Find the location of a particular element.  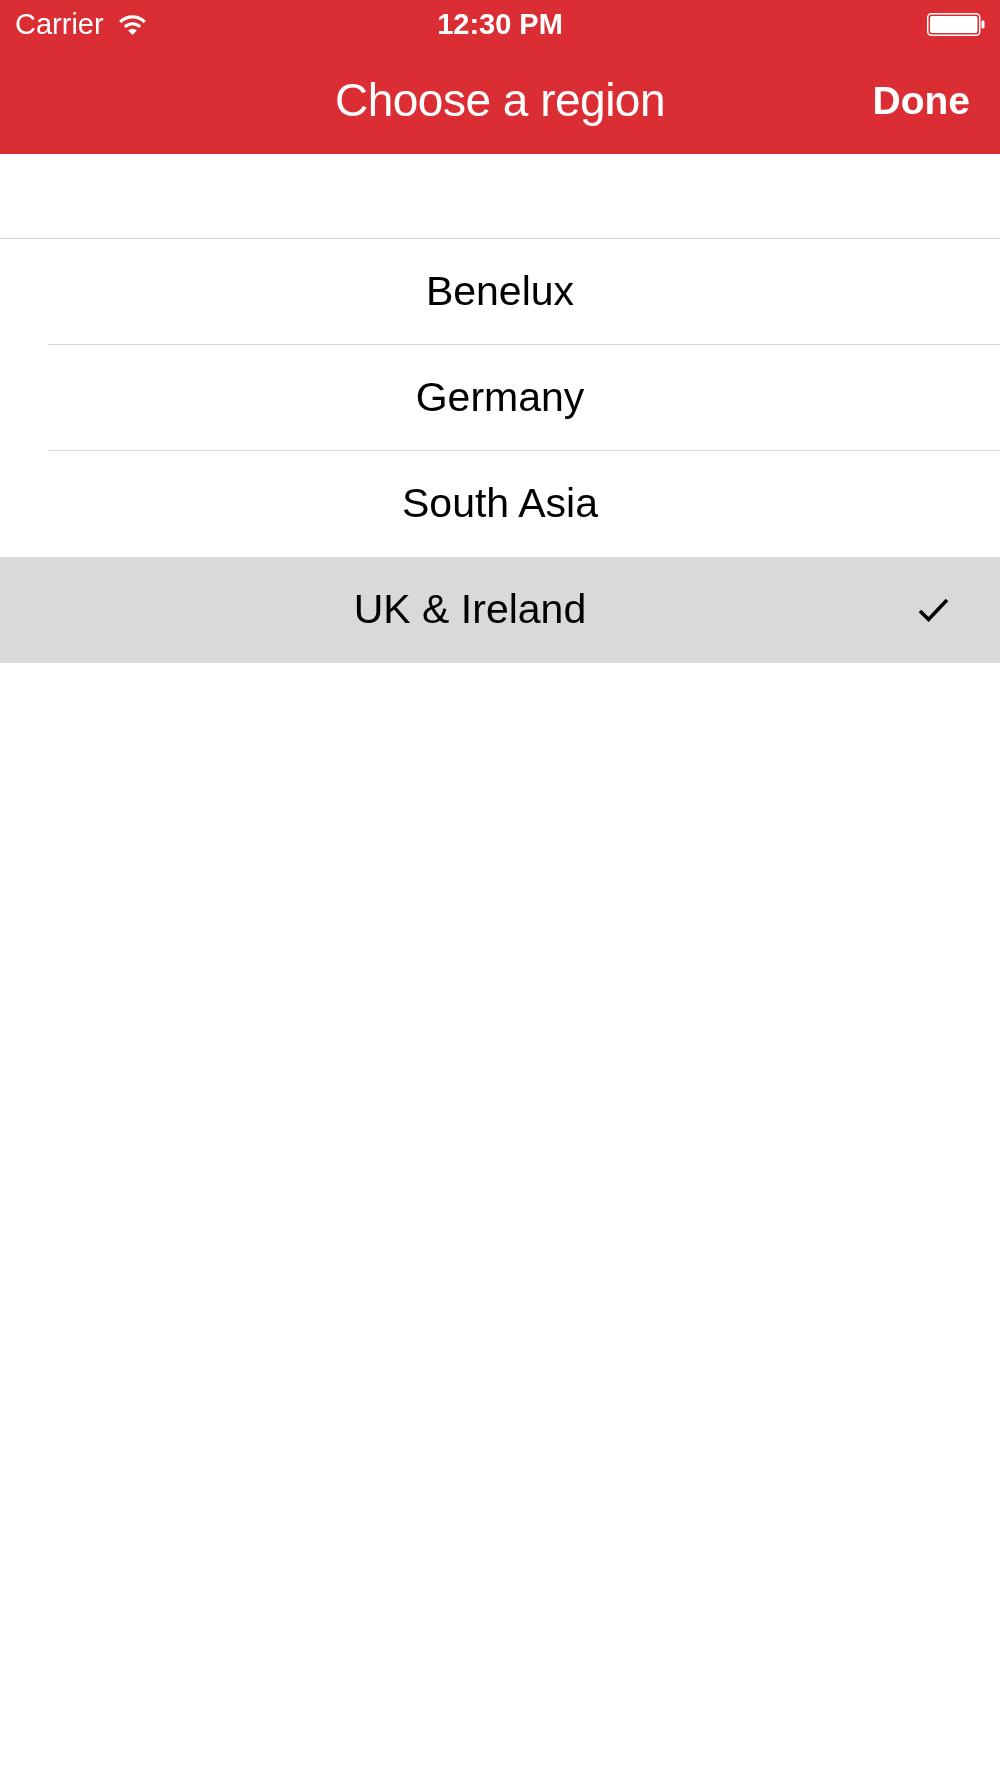

checkmark-icon is located at coordinates (933, 610).